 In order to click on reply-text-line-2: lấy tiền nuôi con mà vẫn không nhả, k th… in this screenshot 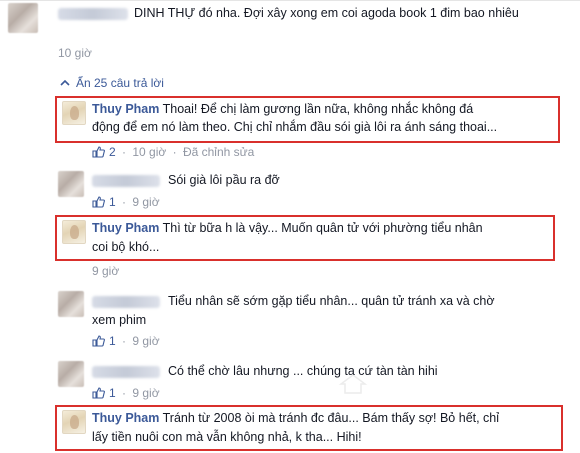, I will do `click(227, 437)`.